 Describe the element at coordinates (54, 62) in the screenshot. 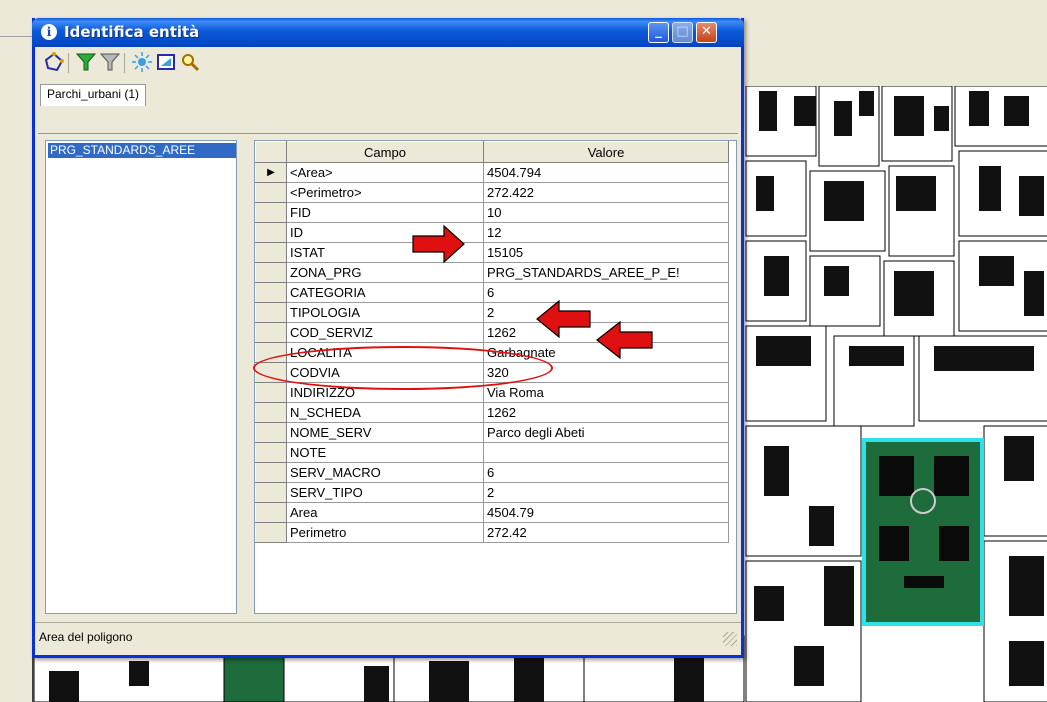

I see `identify-polygon-icon` at that location.